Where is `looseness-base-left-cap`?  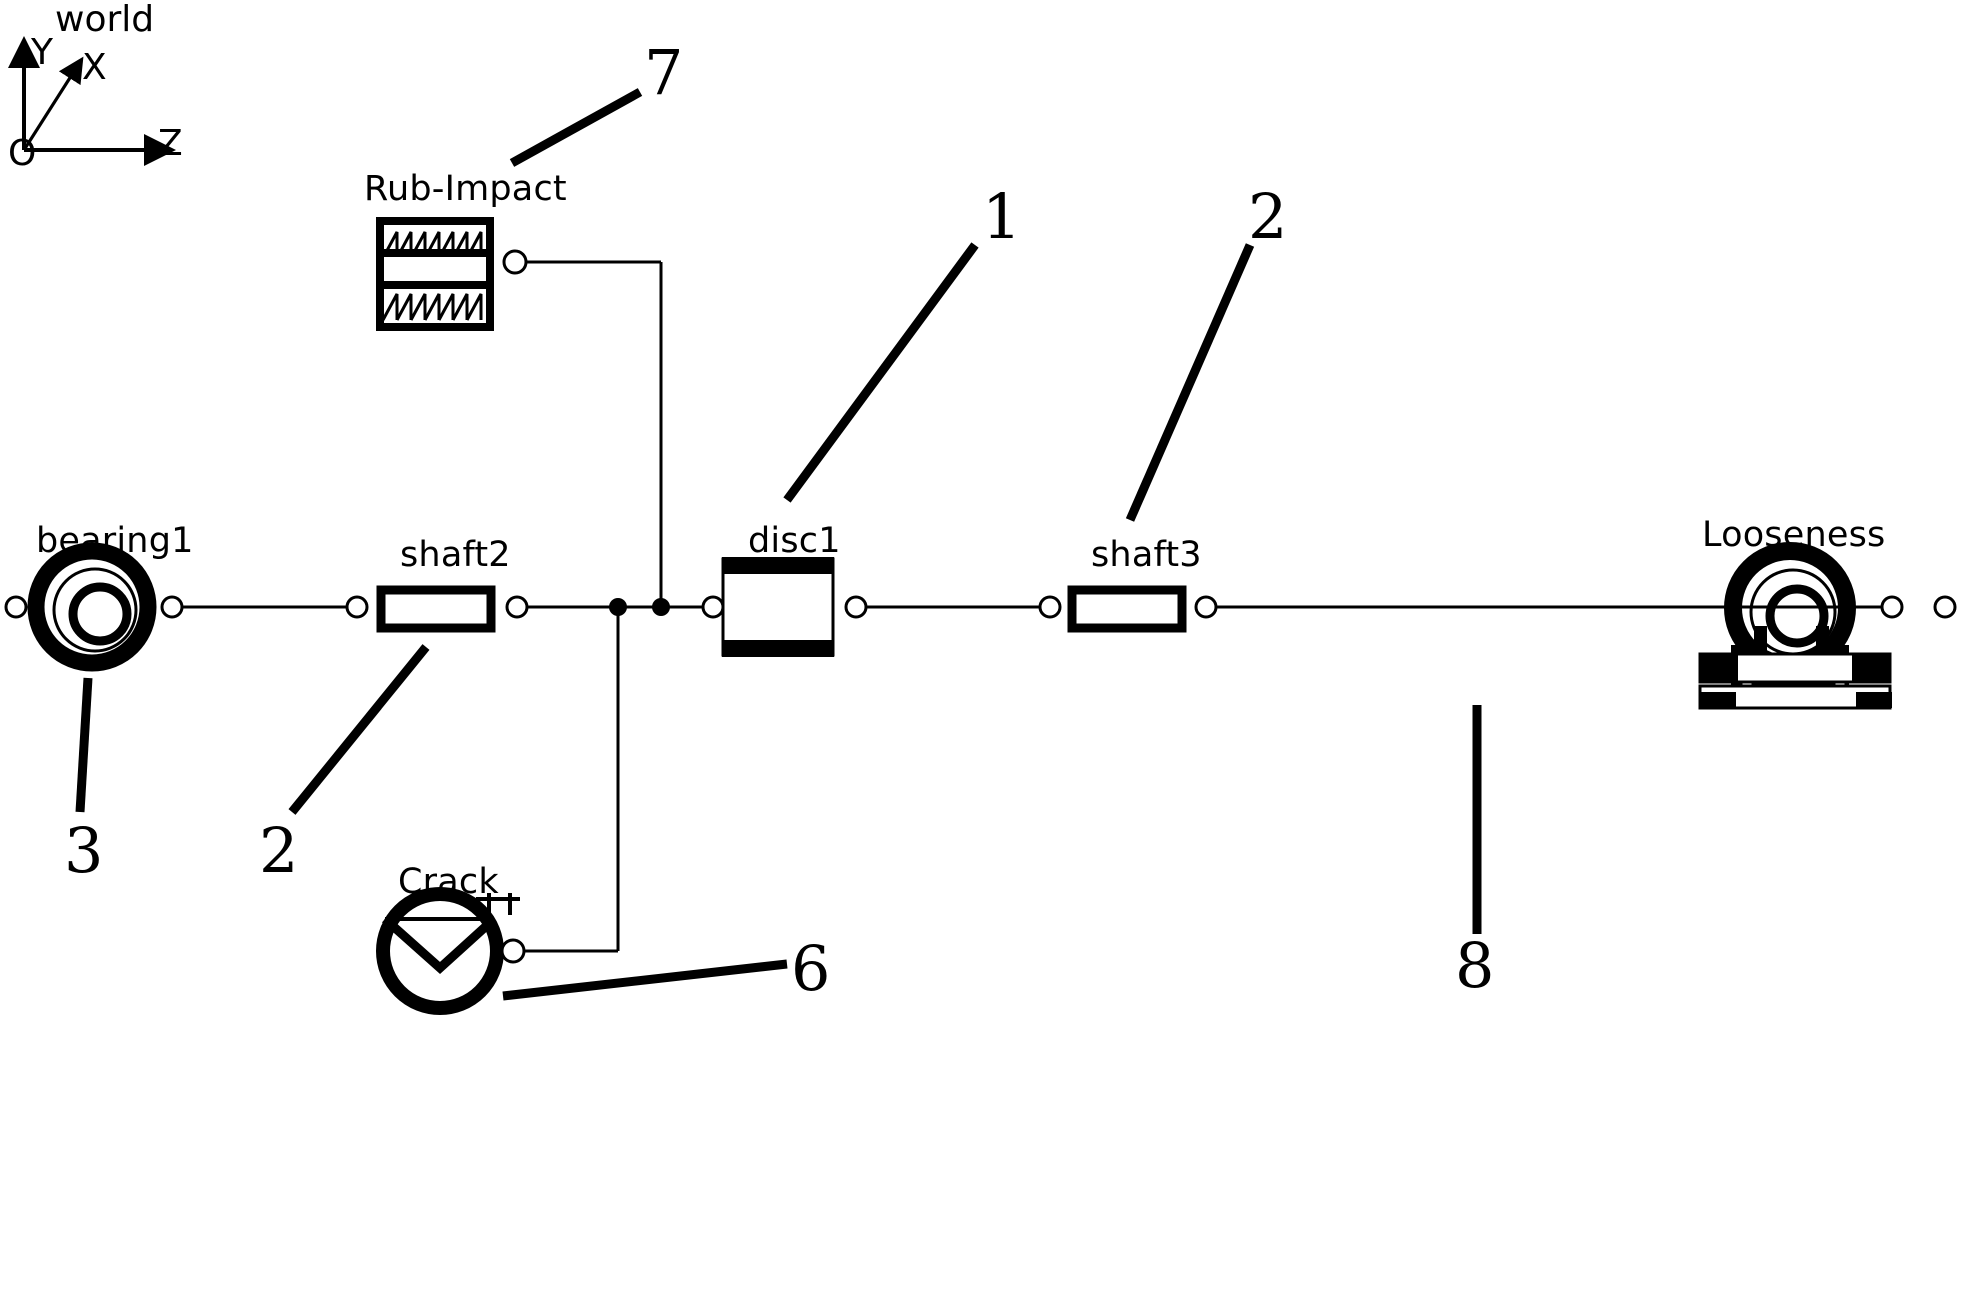 looseness-base-left-cap is located at coordinates (1718, 700).